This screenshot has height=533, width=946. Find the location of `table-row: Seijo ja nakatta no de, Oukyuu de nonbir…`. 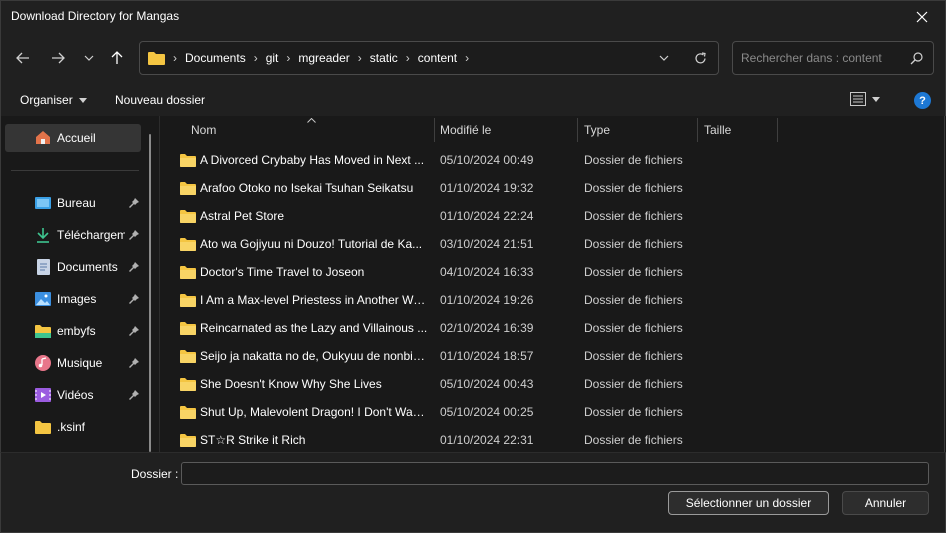

table-row: Seijo ja nakatta no de, Oukyuu de nonbir… is located at coordinates (552, 356).